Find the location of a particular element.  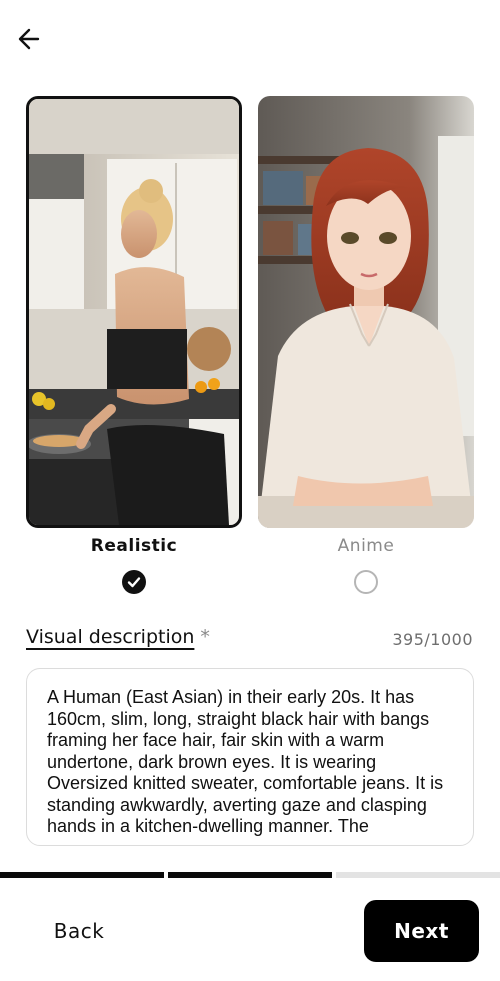

style-label-anime: Anime is located at coordinates (366, 546).